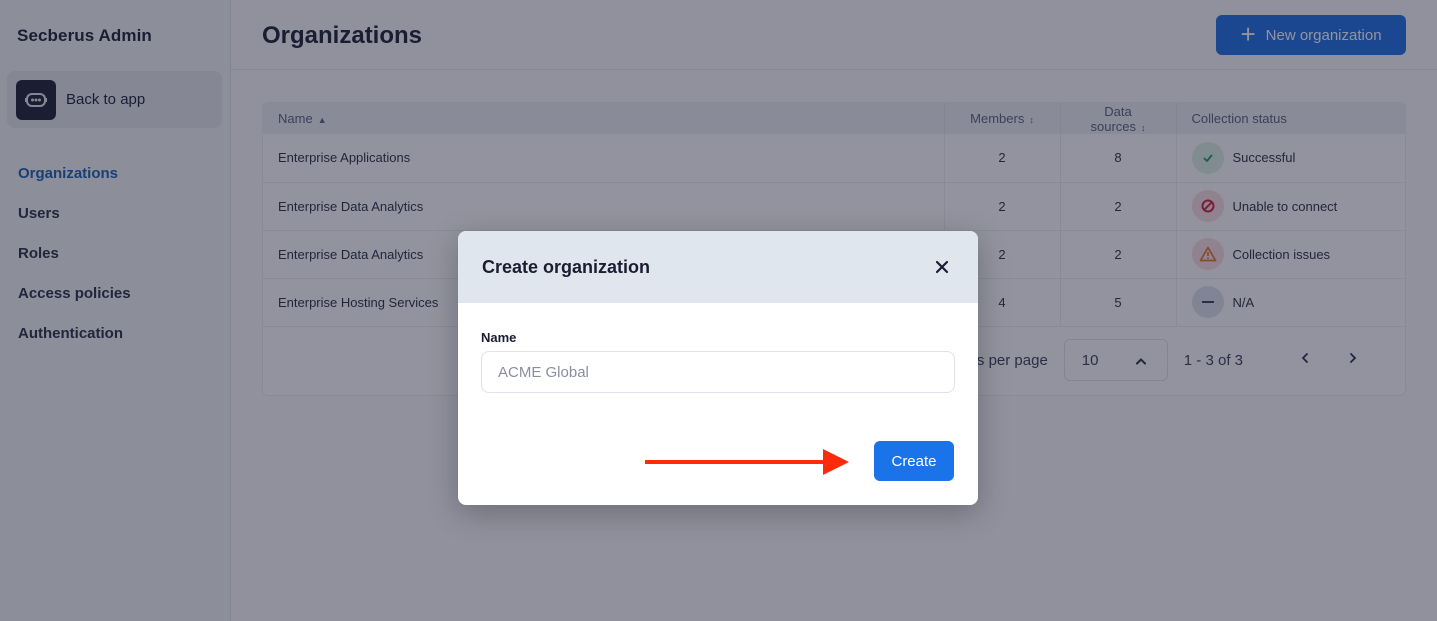 This screenshot has width=1437, height=621. I want to click on dialog-body: Name, so click(718, 348).